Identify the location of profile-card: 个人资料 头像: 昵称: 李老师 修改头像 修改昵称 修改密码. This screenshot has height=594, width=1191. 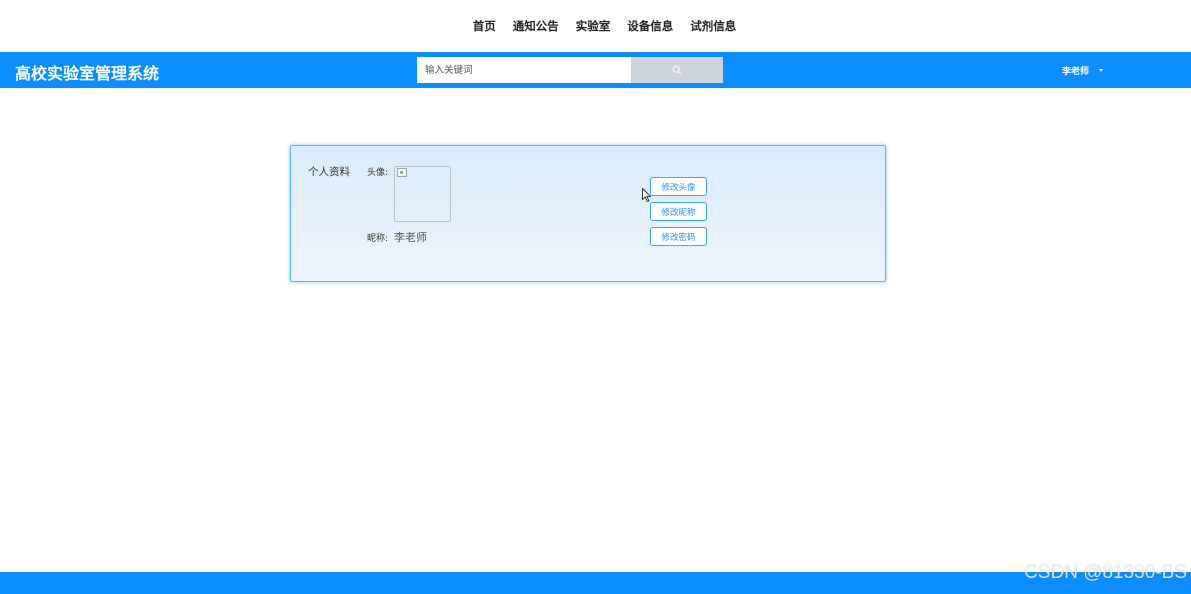
(588, 213).